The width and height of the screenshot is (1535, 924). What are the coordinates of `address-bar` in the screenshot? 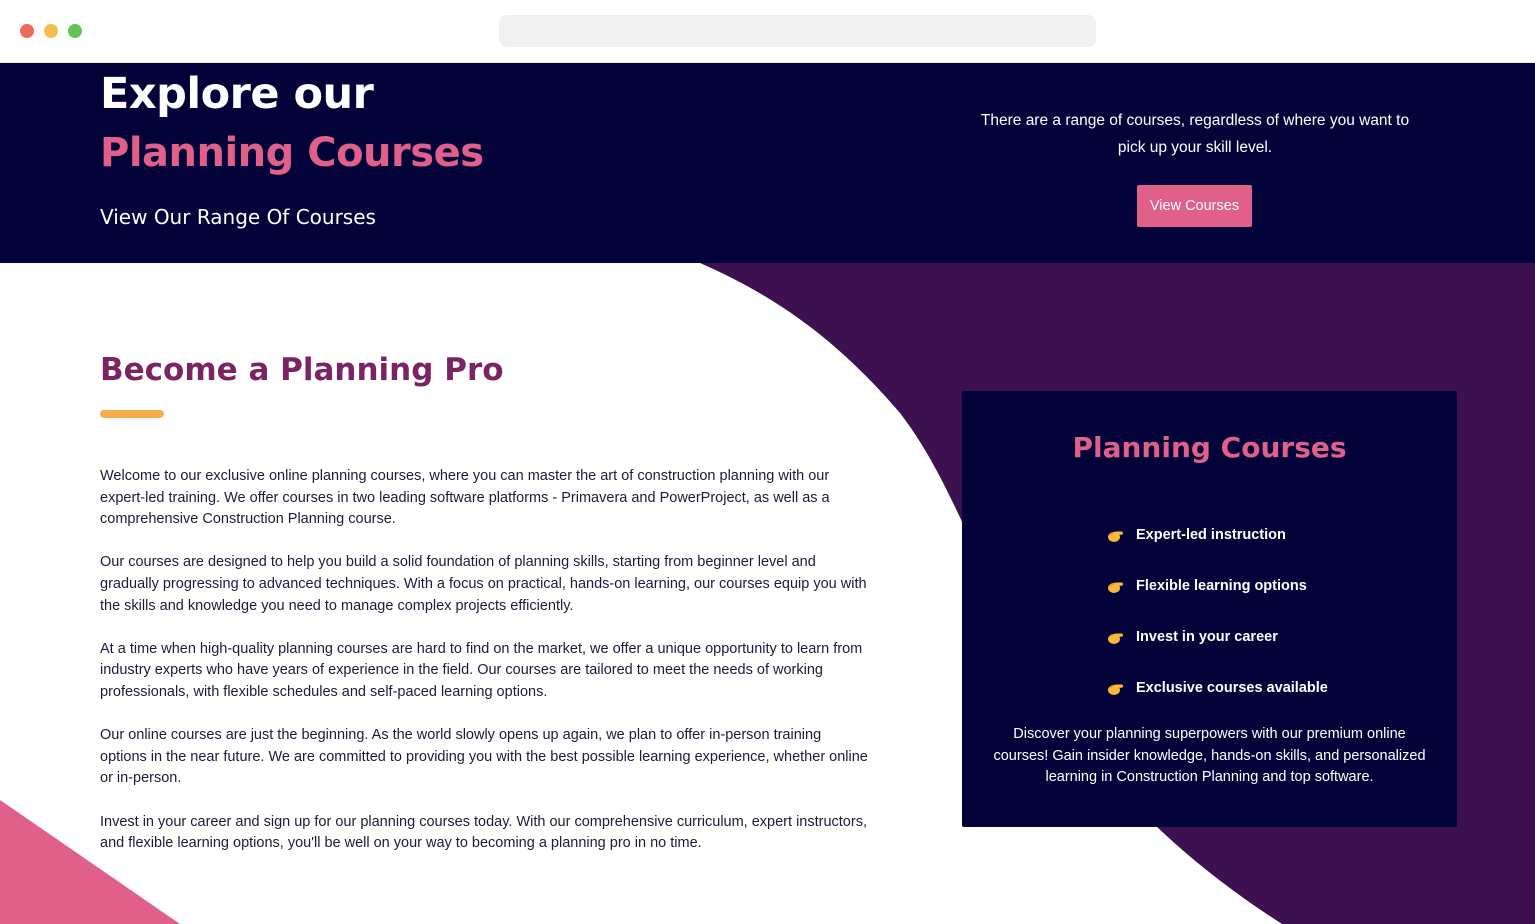 It's located at (797, 31).